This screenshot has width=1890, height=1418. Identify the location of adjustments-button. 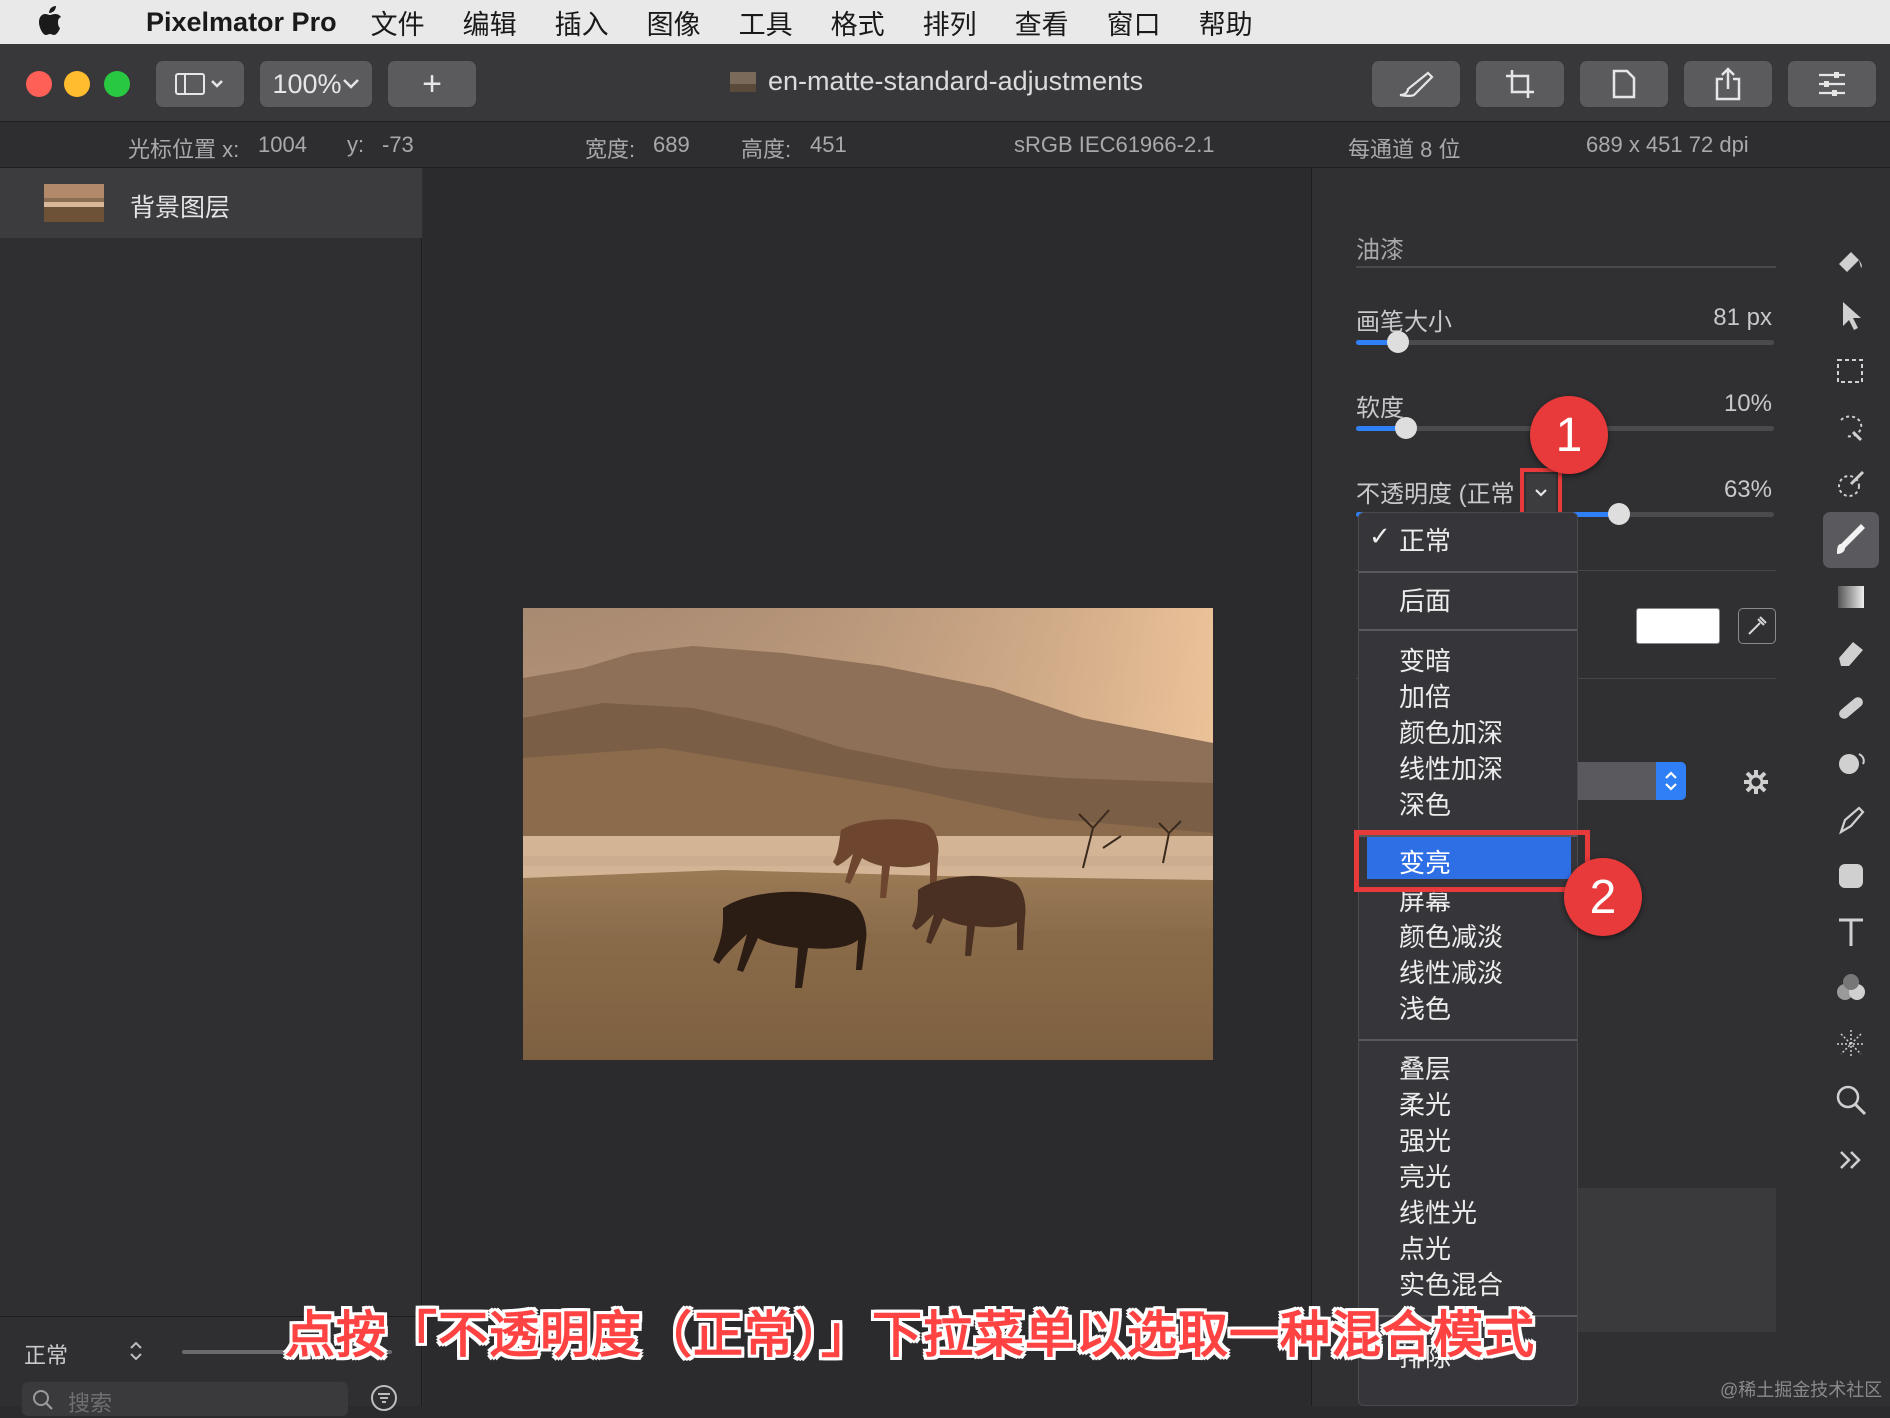
(1832, 84).